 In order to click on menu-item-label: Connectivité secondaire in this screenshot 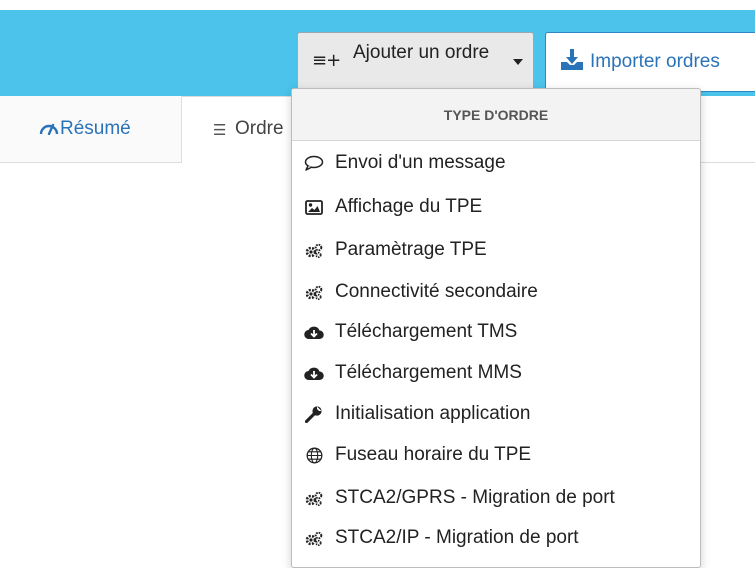, I will do `click(436, 291)`.